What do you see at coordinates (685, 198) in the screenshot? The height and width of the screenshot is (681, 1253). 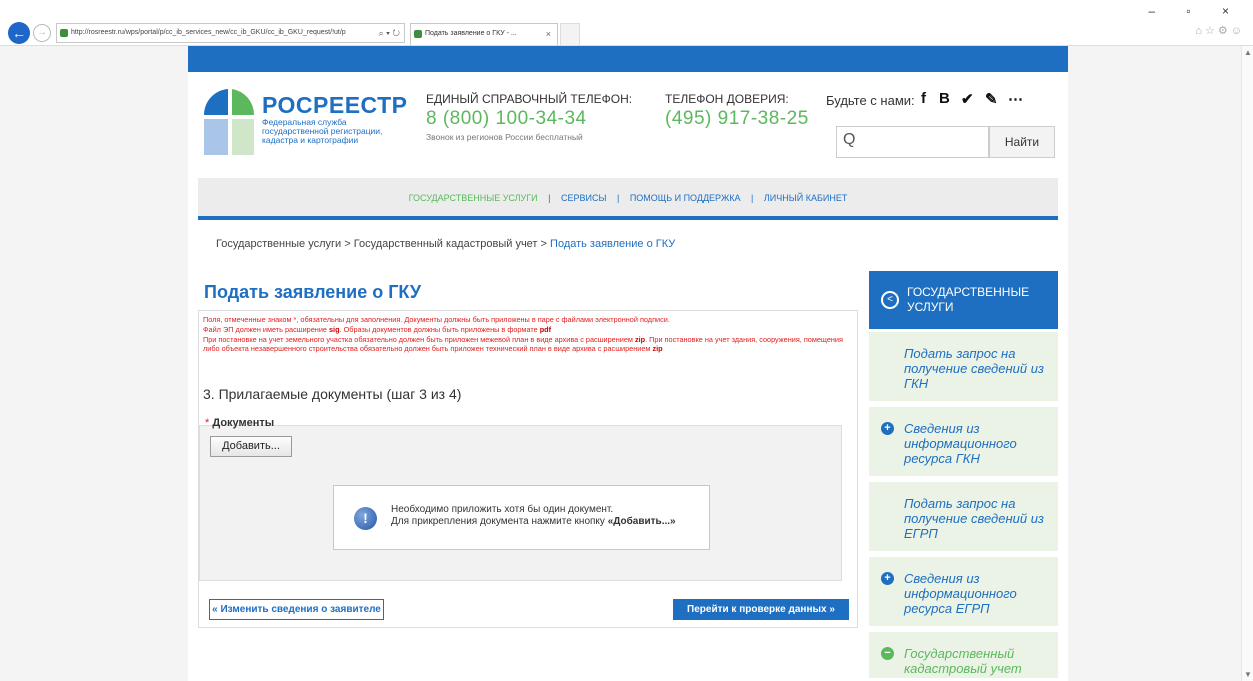 I see `menu-item-help: ПОМОЩЬ И ПОДДЕРЖКА` at bounding box center [685, 198].